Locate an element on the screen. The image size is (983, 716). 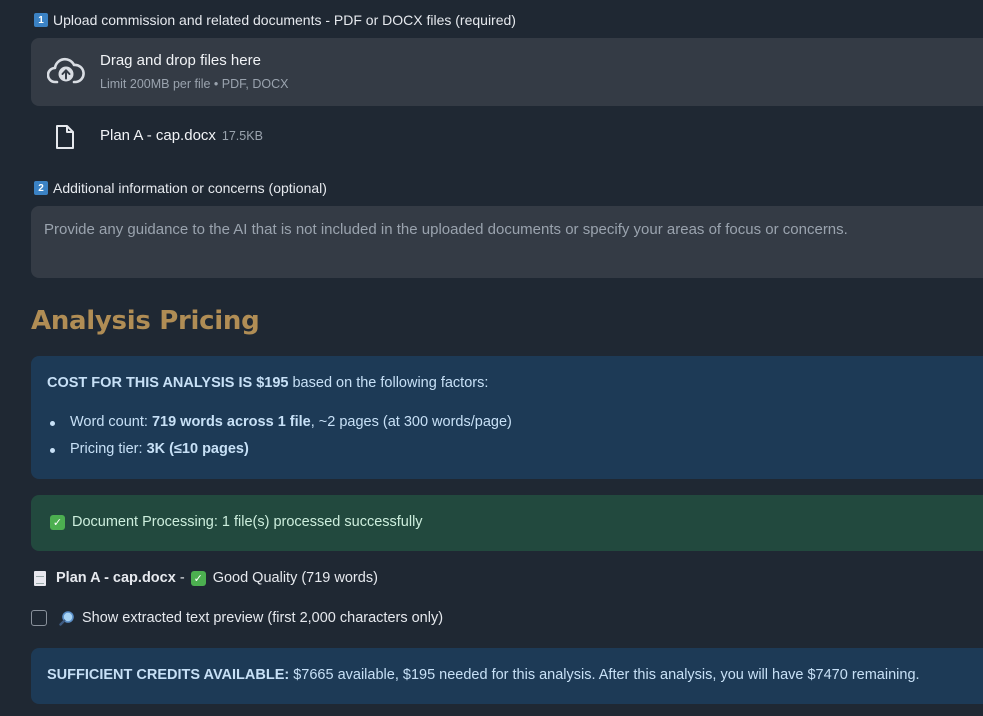
file-icon is located at coordinates (65, 137).